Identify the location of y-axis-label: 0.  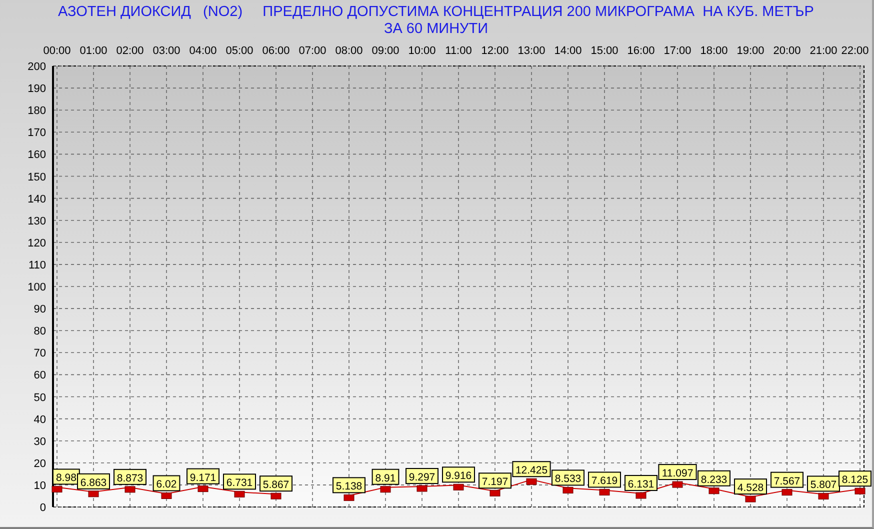
(43, 508).